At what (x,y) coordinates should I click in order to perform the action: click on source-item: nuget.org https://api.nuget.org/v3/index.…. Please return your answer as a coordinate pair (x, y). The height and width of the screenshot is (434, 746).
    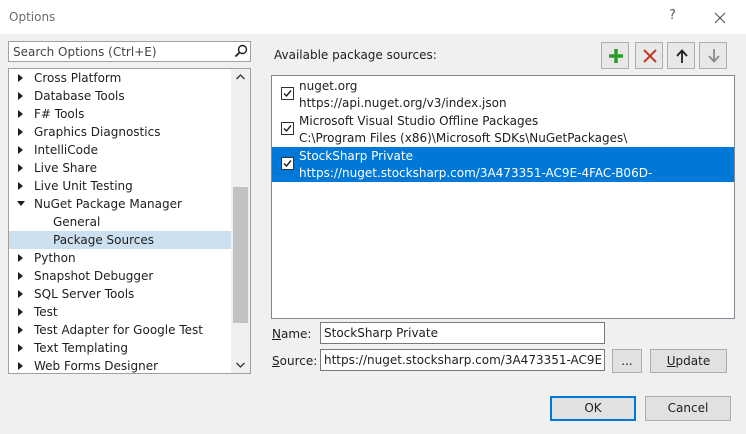
    Looking at the image, I should click on (503, 94).